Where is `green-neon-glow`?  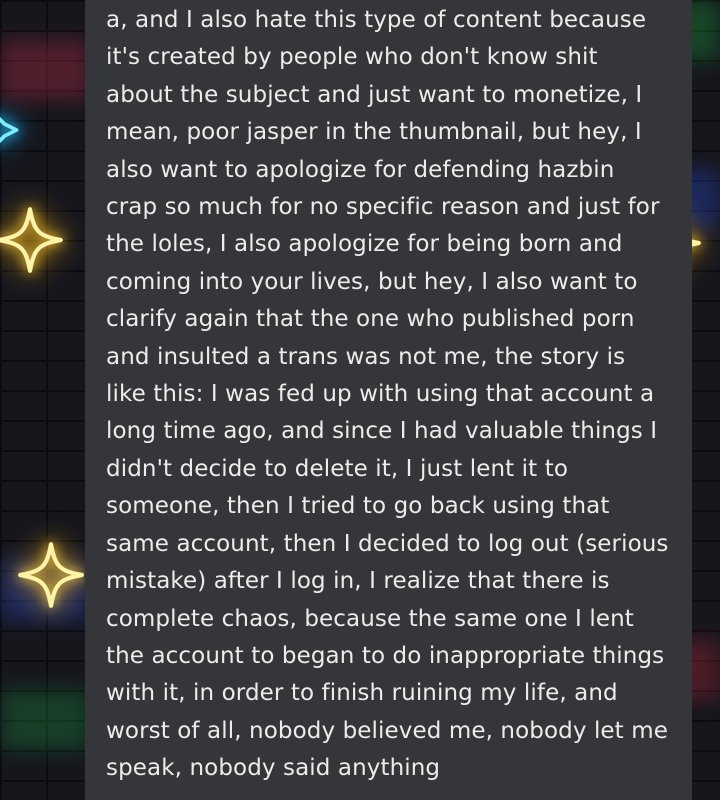
green-neon-glow is located at coordinates (45, 720).